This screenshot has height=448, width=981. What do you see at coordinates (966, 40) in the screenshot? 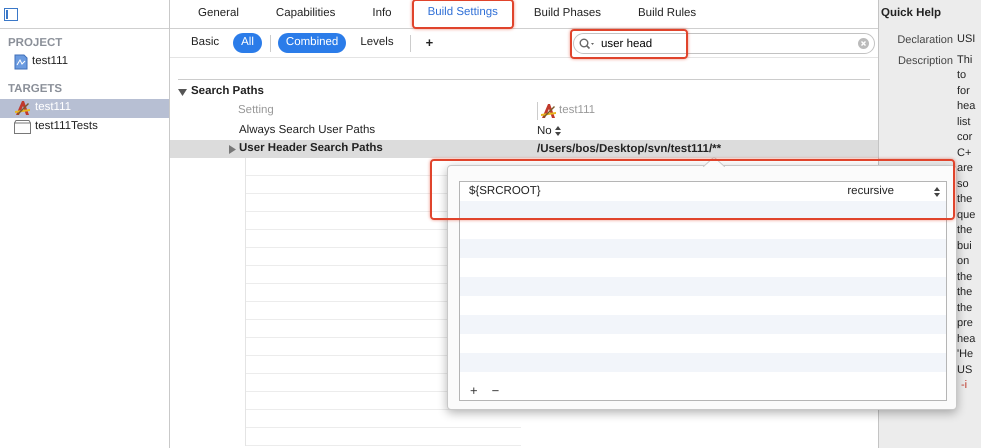
I see `help-text: USI` at bounding box center [966, 40].